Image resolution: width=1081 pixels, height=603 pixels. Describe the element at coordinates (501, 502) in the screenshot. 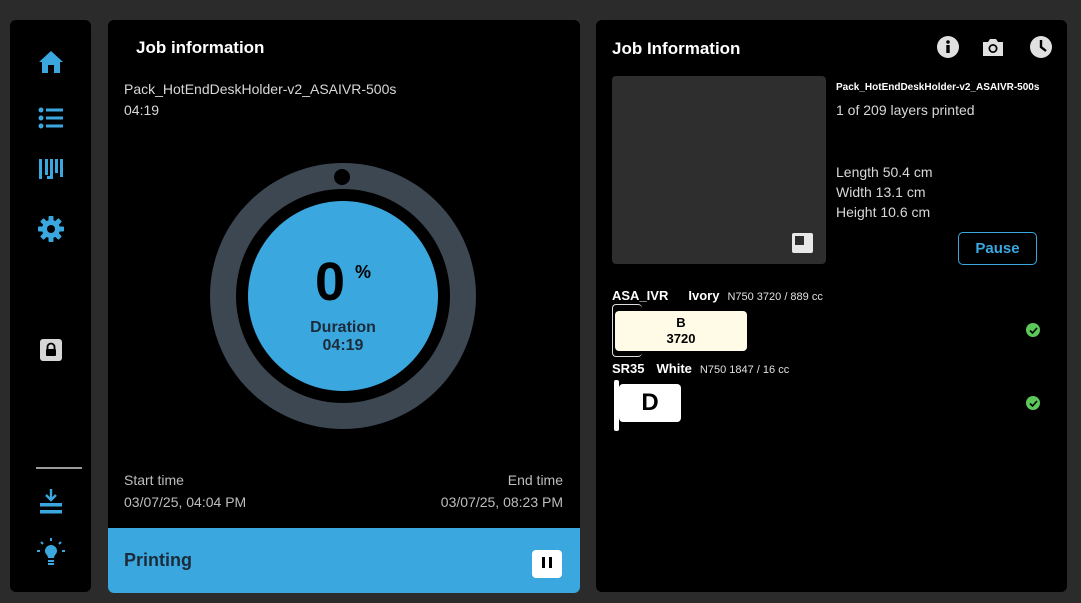

I see `end-time-value: 03/07/25, 08:23 PM` at that location.